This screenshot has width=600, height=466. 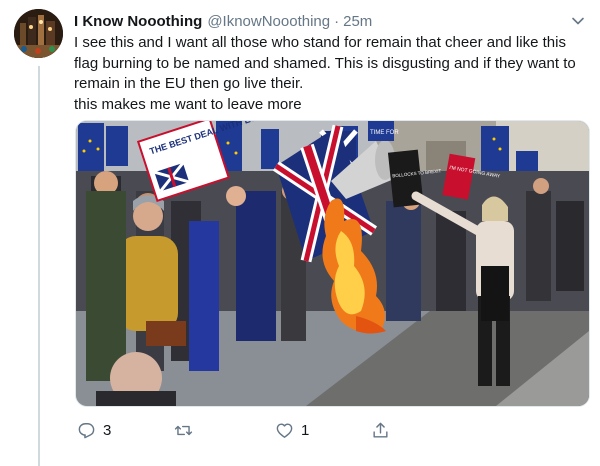 I want to click on retweet-button, so click(x=187, y=430).